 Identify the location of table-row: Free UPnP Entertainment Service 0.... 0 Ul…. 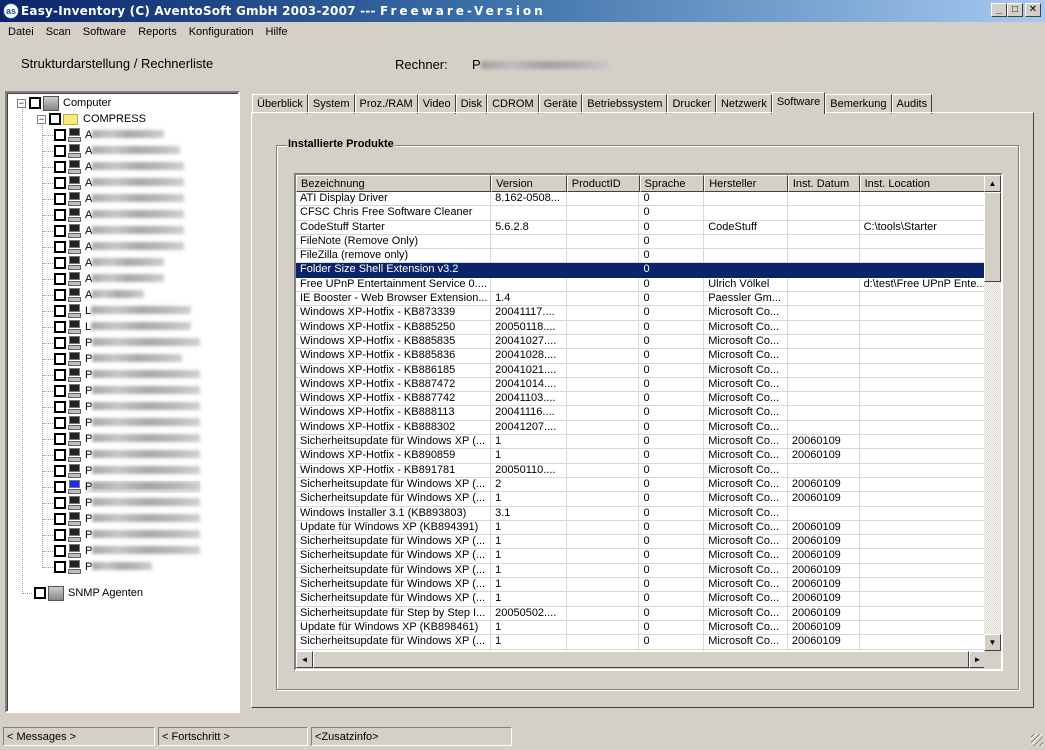
(641, 285).